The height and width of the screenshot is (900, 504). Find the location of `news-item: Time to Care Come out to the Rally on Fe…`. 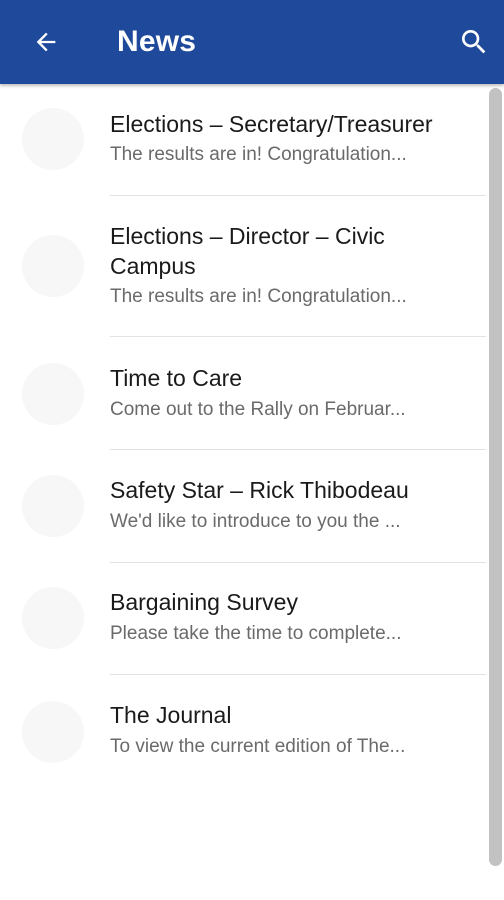

news-item: Time to Care Come out to the Rally on Fe… is located at coordinates (243, 393).